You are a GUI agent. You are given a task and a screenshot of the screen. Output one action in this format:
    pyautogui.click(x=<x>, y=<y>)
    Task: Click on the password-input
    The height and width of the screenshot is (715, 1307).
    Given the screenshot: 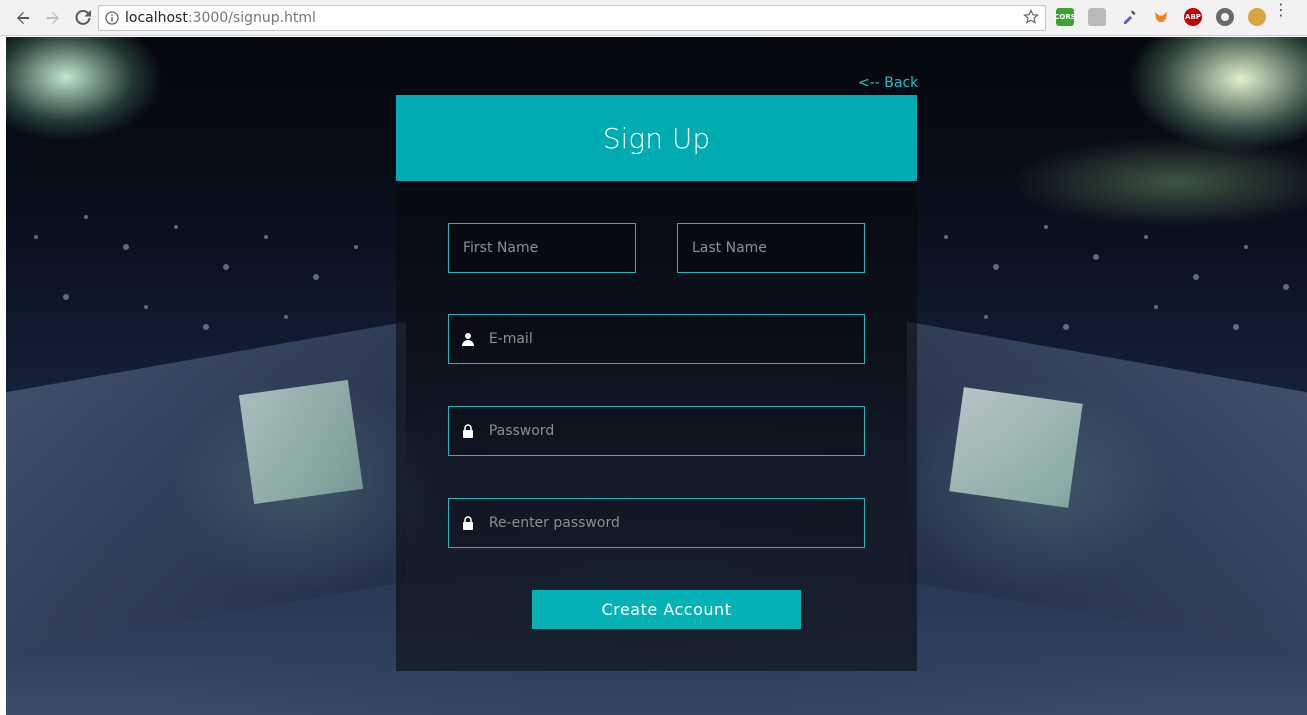 What is the action you would take?
    pyautogui.click(x=672, y=431)
    